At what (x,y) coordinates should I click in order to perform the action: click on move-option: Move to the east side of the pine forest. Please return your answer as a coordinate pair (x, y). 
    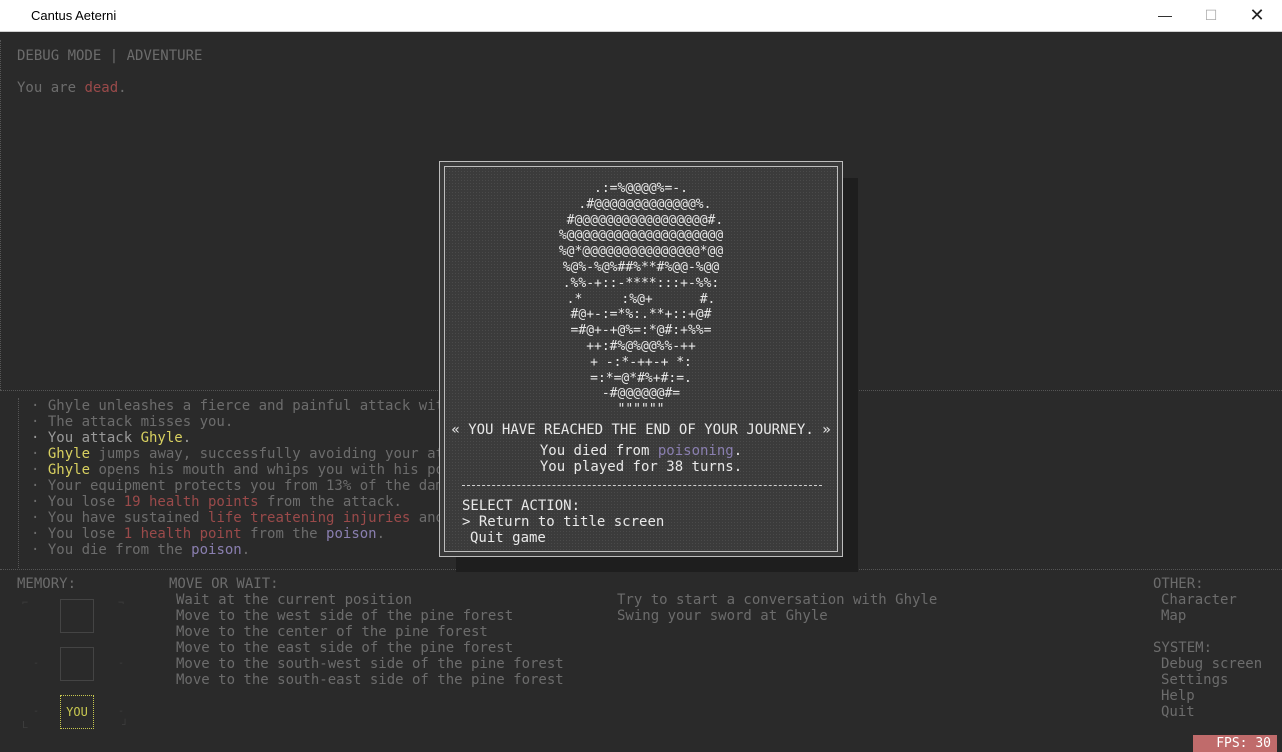
    Looking at the image, I should click on (344, 648).